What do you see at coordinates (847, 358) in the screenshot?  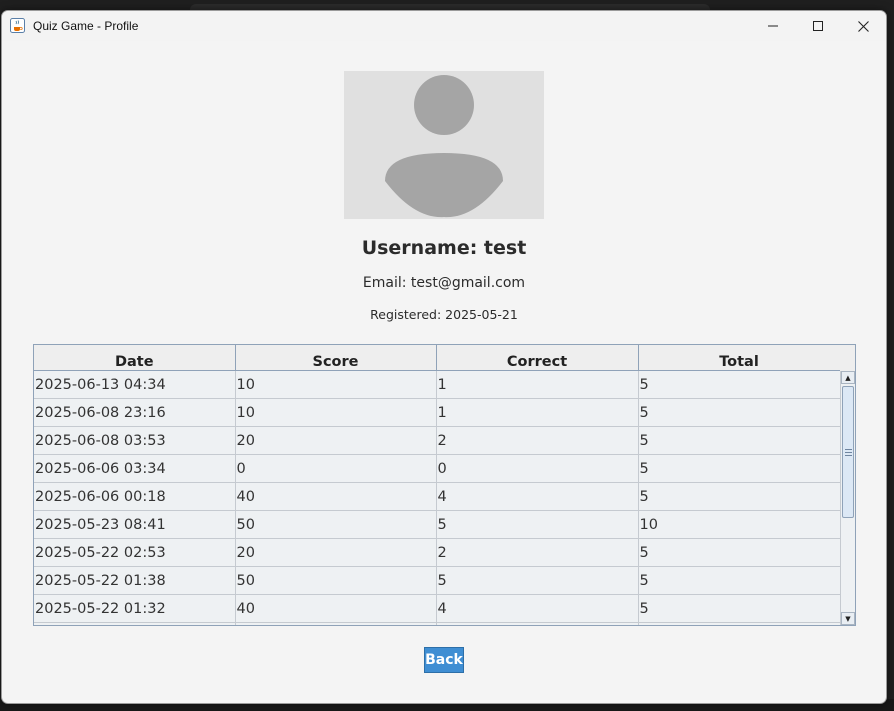 I see `table-header-corner` at bounding box center [847, 358].